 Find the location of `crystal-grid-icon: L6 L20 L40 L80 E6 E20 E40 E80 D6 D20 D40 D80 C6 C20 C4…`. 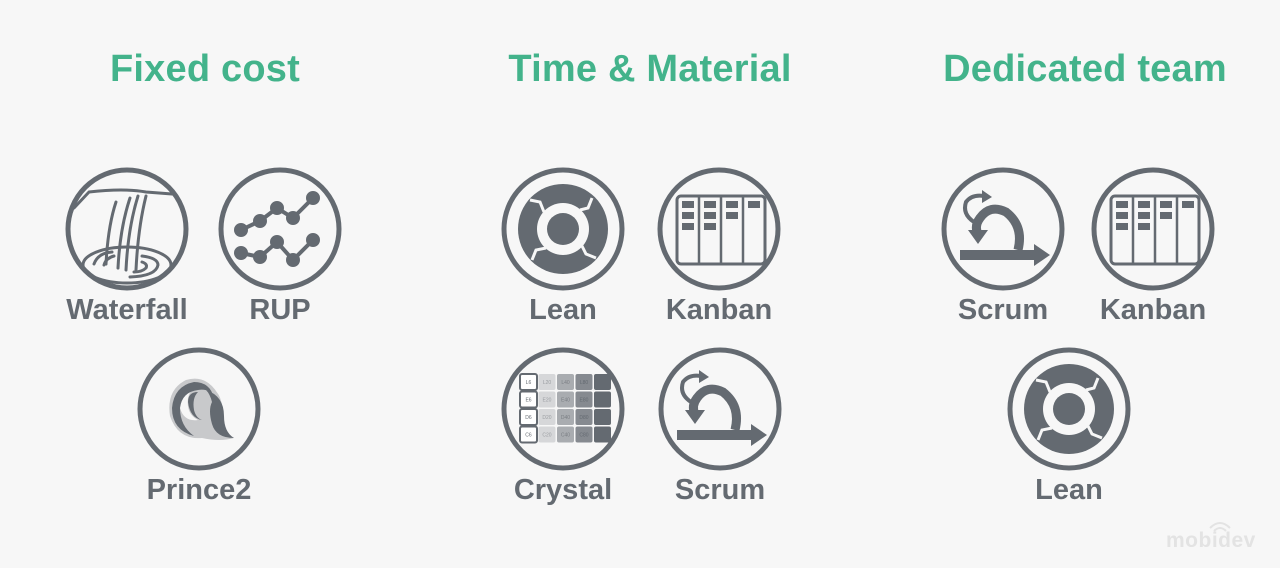

crystal-grid-icon: L6 L20 L40 L80 E6 E20 E40 E80 D6 D20 D40 D80 C6 C20 C4… is located at coordinates (563, 409).